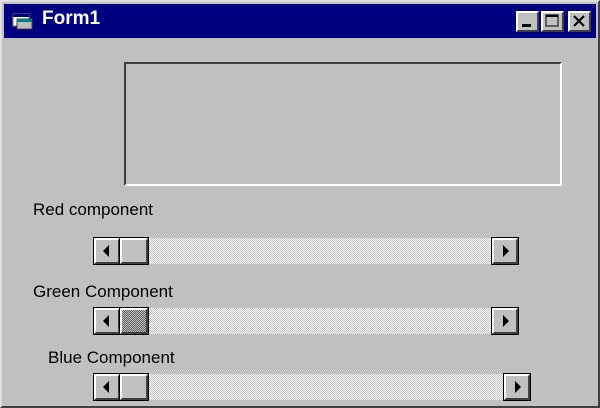 This screenshot has height=408, width=600. Describe the element at coordinates (527, 21) in the screenshot. I see `minimize-button` at that location.